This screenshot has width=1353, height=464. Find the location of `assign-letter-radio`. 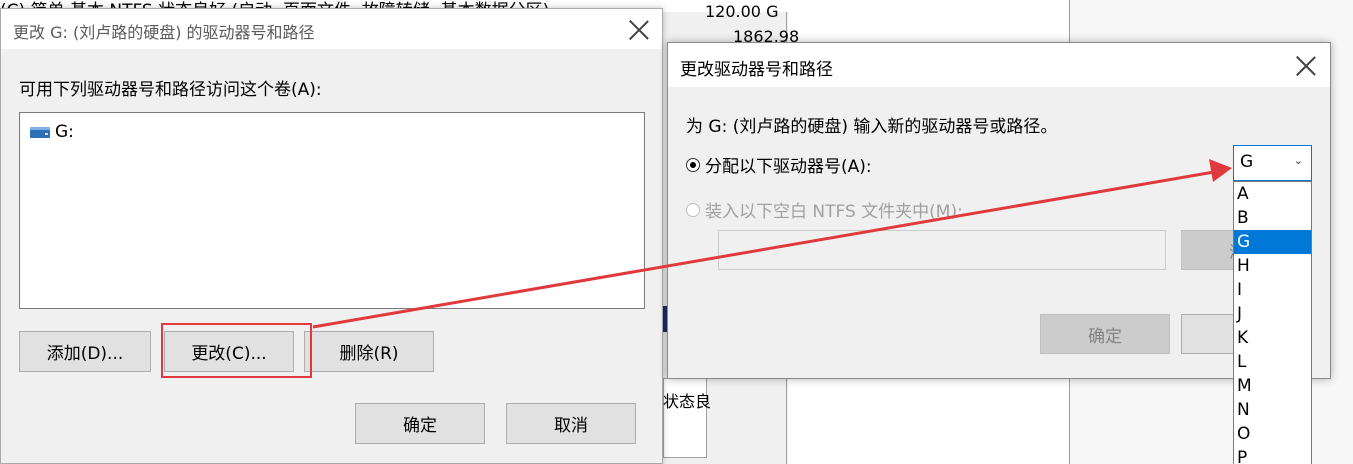

assign-letter-radio is located at coordinates (693, 164).